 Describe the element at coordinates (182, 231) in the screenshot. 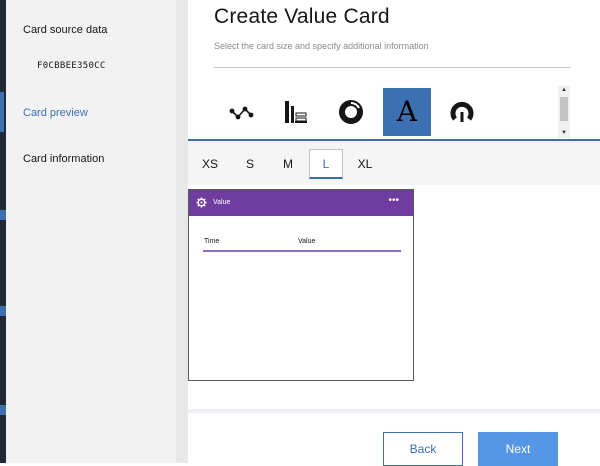

I see `sidebar-gutter` at that location.